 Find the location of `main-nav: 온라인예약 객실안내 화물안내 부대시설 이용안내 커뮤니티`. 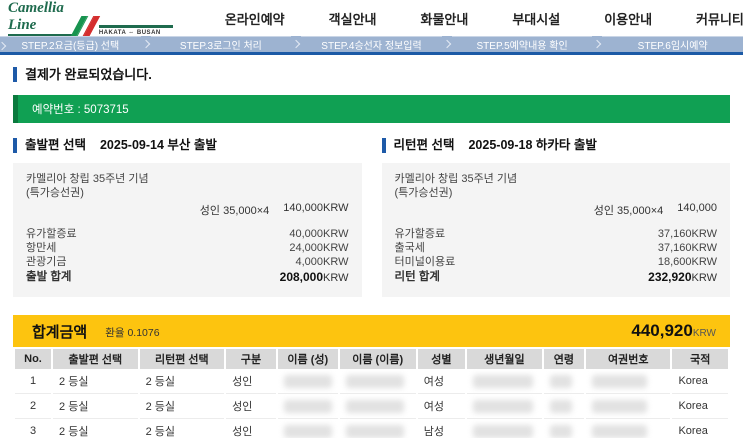

main-nav: 온라인예약 객실안내 화물안내 부대시설 이용안내 커뮤니티 is located at coordinates (484, 18).